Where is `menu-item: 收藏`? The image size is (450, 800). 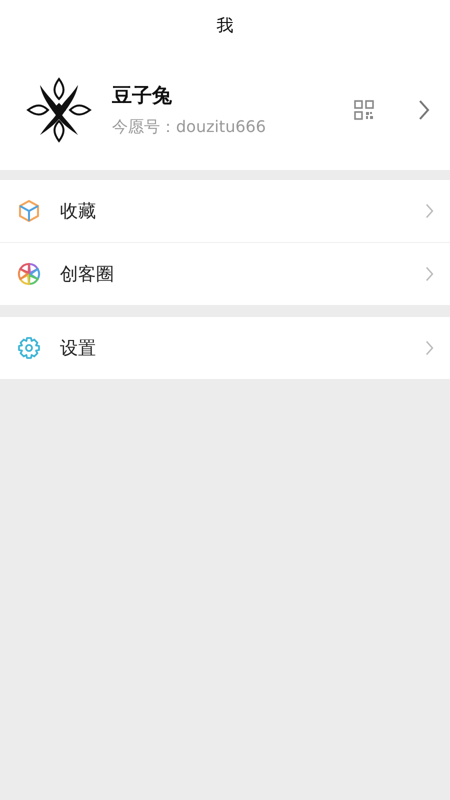
menu-item: 收藏 is located at coordinates (225, 211).